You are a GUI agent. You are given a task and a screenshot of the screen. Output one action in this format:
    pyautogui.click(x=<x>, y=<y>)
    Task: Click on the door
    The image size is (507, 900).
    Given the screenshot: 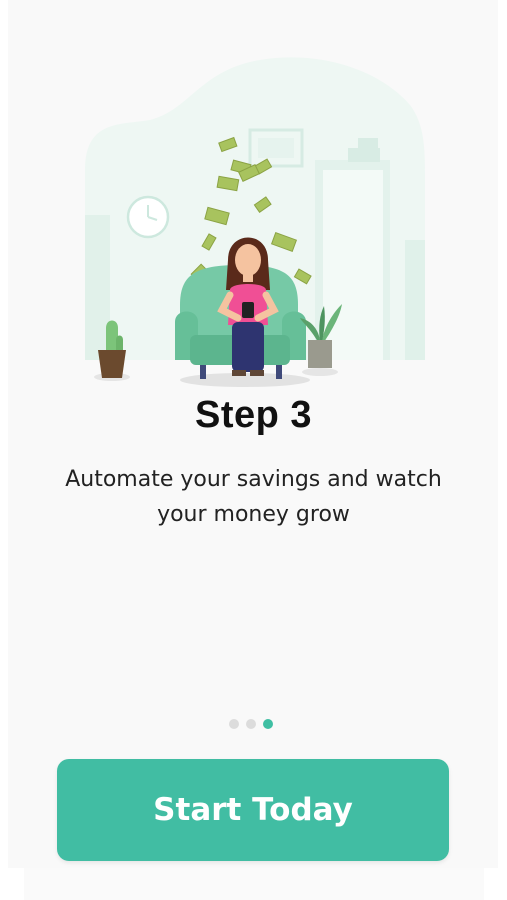 What is the action you would take?
    pyautogui.click(x=353, y=265)
    